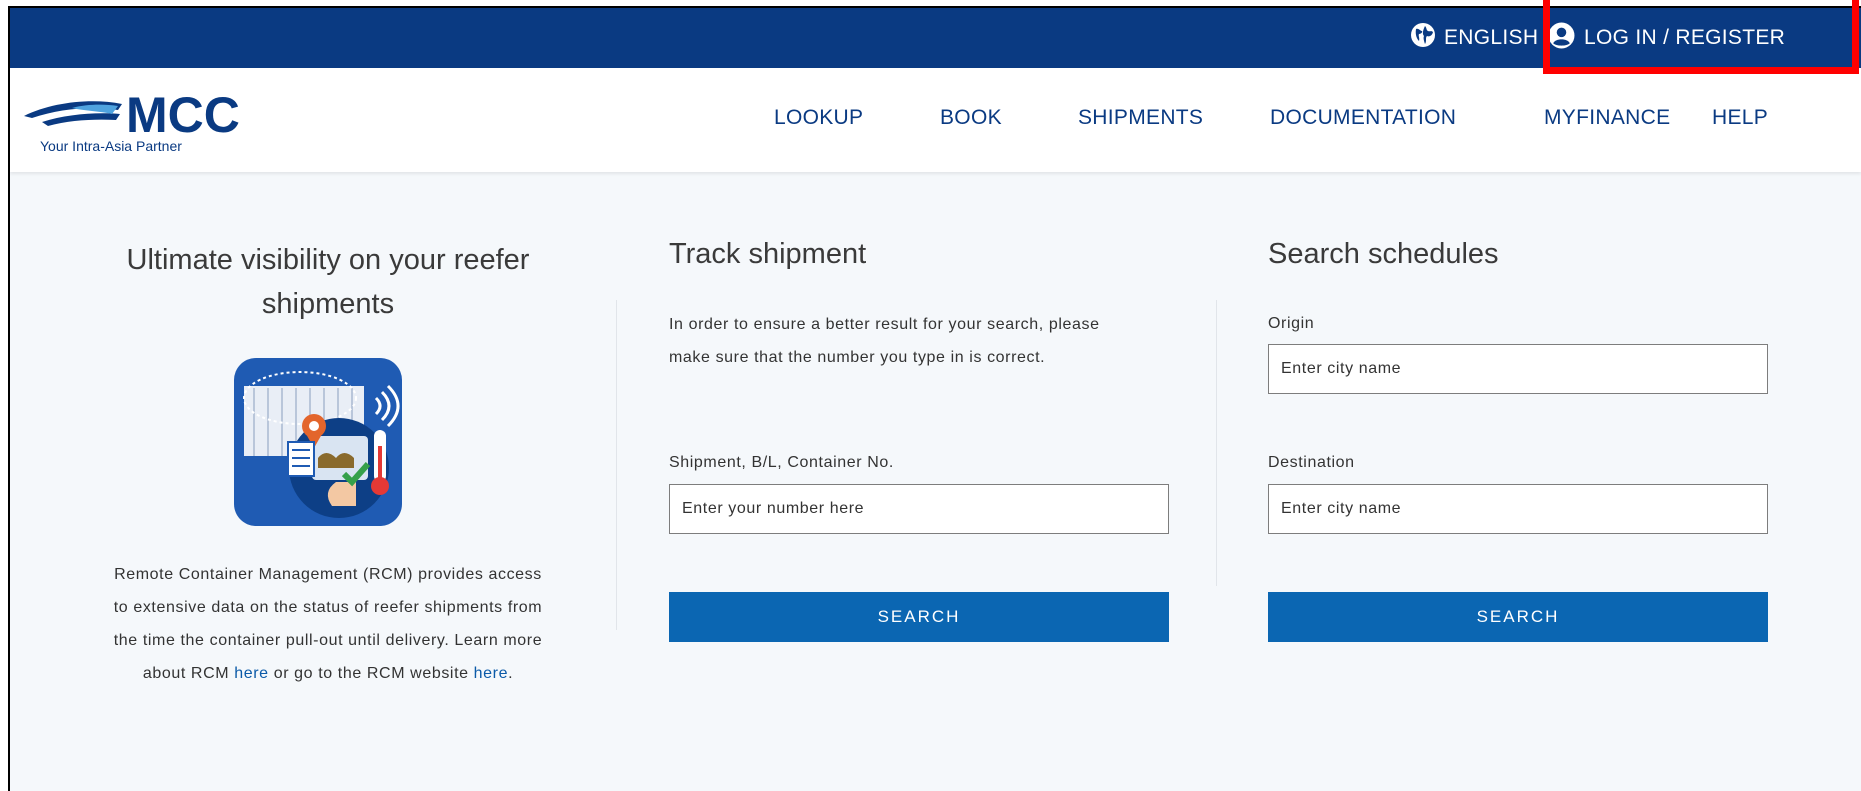 This screenshot has width=1861, height=791. Describe the element at coordinates (1518, 509) in the screenshot. I see `destination-input` at that location.